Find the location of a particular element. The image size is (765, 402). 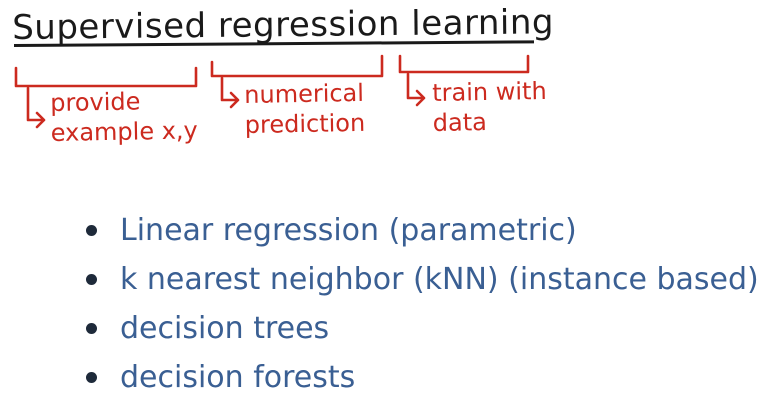

annotation-line: numerical is located at coordinates (304, 93).